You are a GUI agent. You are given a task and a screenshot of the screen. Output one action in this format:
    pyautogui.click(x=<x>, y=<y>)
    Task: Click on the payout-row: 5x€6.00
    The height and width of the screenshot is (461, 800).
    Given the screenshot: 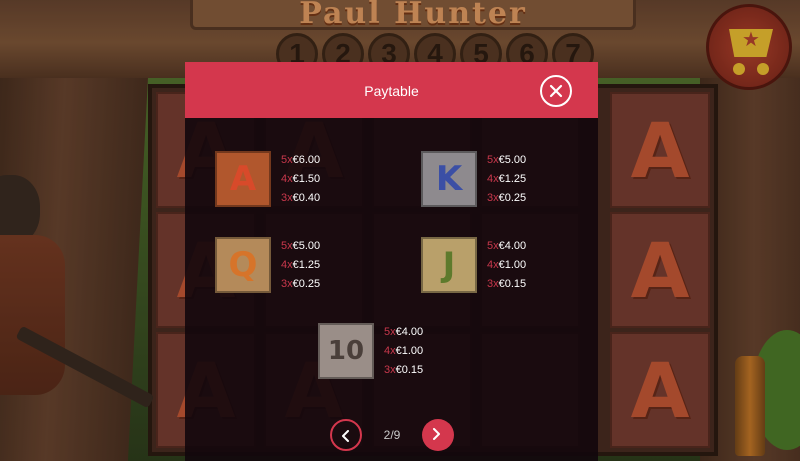 What is the action you would take?
    pyautogui.click(x=300, y=160)
    